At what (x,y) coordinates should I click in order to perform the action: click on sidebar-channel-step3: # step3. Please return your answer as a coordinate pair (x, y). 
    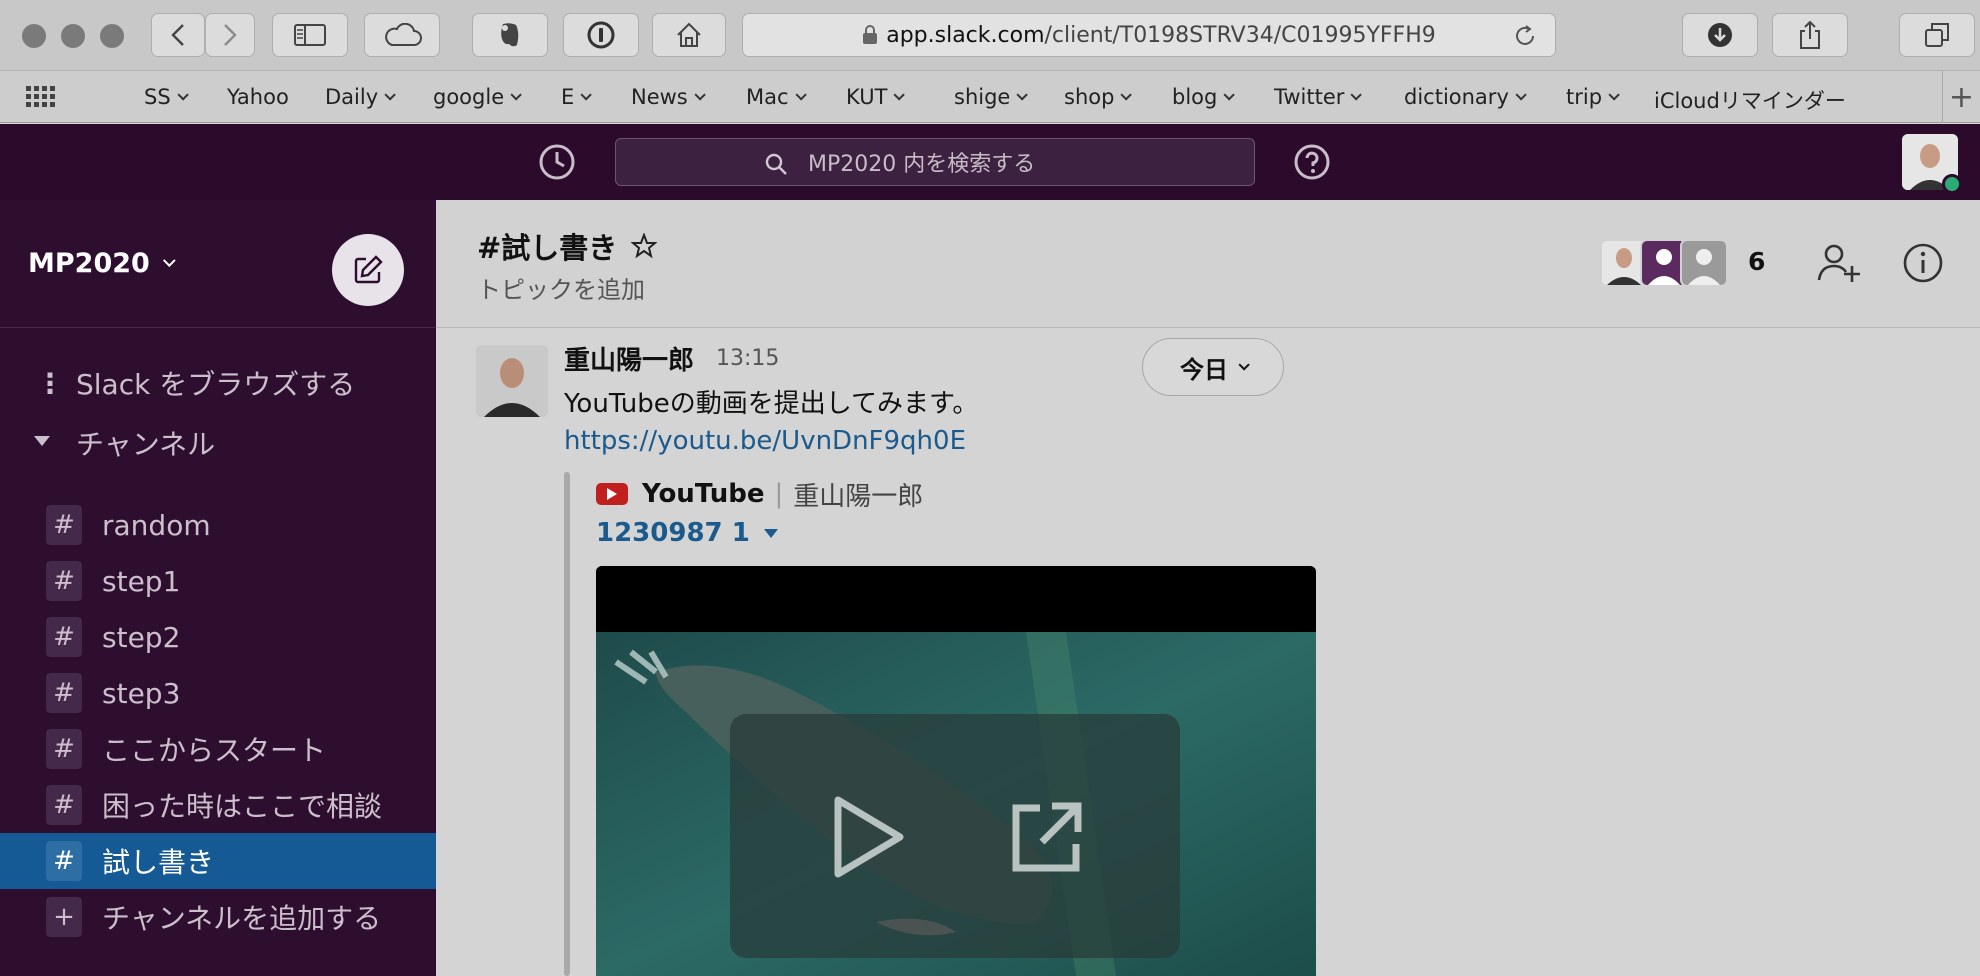
    Looking at the image, I should click on (218, 693).